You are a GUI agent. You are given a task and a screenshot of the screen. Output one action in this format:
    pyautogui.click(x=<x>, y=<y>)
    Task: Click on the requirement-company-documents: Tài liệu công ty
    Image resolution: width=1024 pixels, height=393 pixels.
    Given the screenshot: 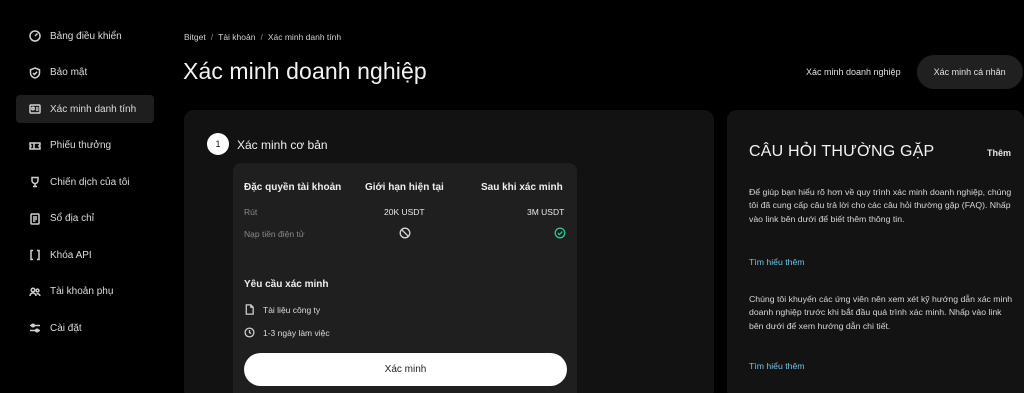 What is the action you would take?
    pyautogui.click(x=282, y=309)
    